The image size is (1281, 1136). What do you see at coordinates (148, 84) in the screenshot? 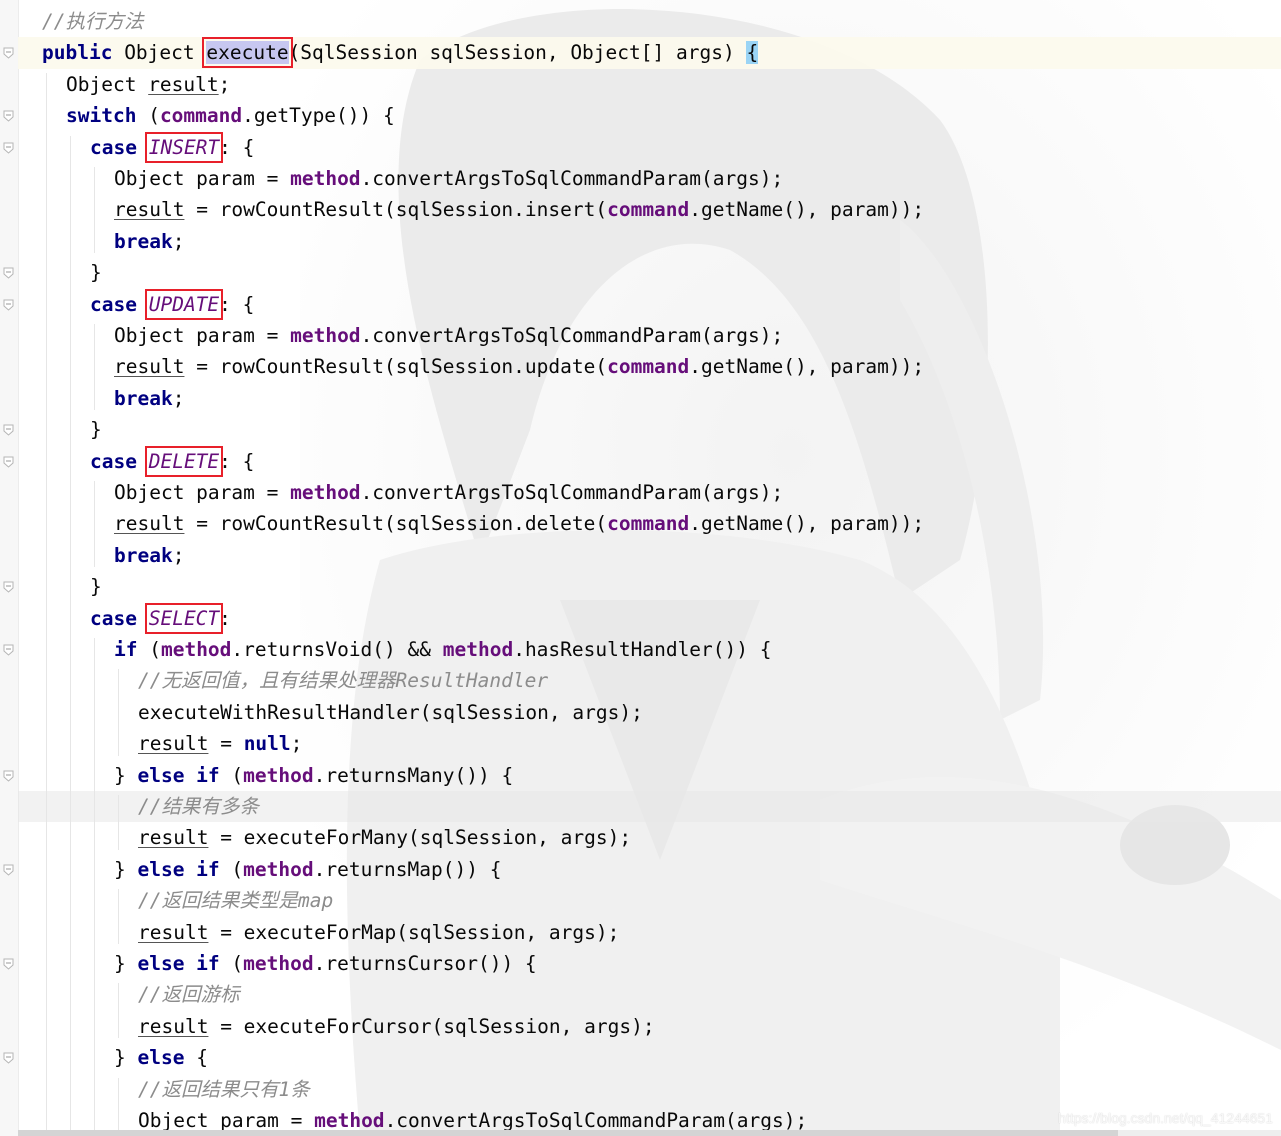
I see `code-text: Object result;` at bounding box center [148, 84].